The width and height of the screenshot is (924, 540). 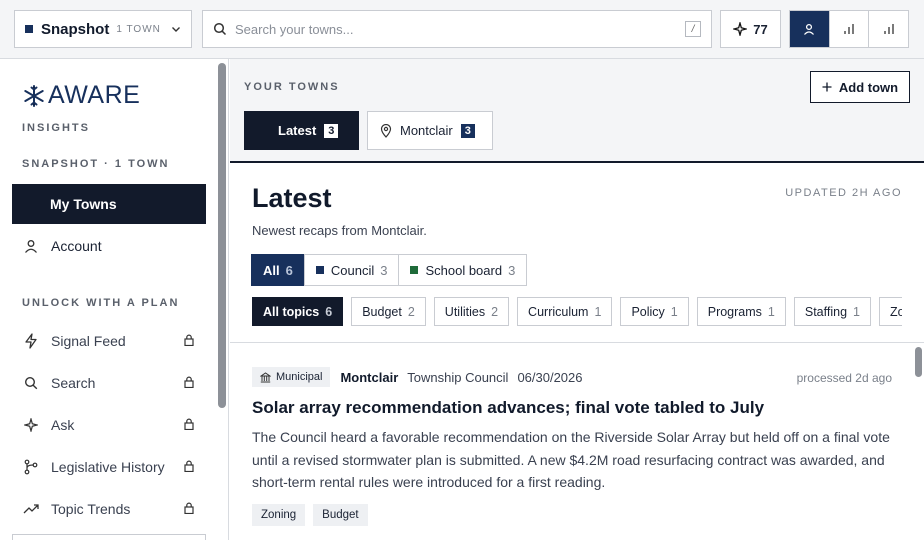 What do you see at coordinates (430, 130) in the screenshot?
I see `tab-montclair: Montclair 3` at bounding box center [430, 130].